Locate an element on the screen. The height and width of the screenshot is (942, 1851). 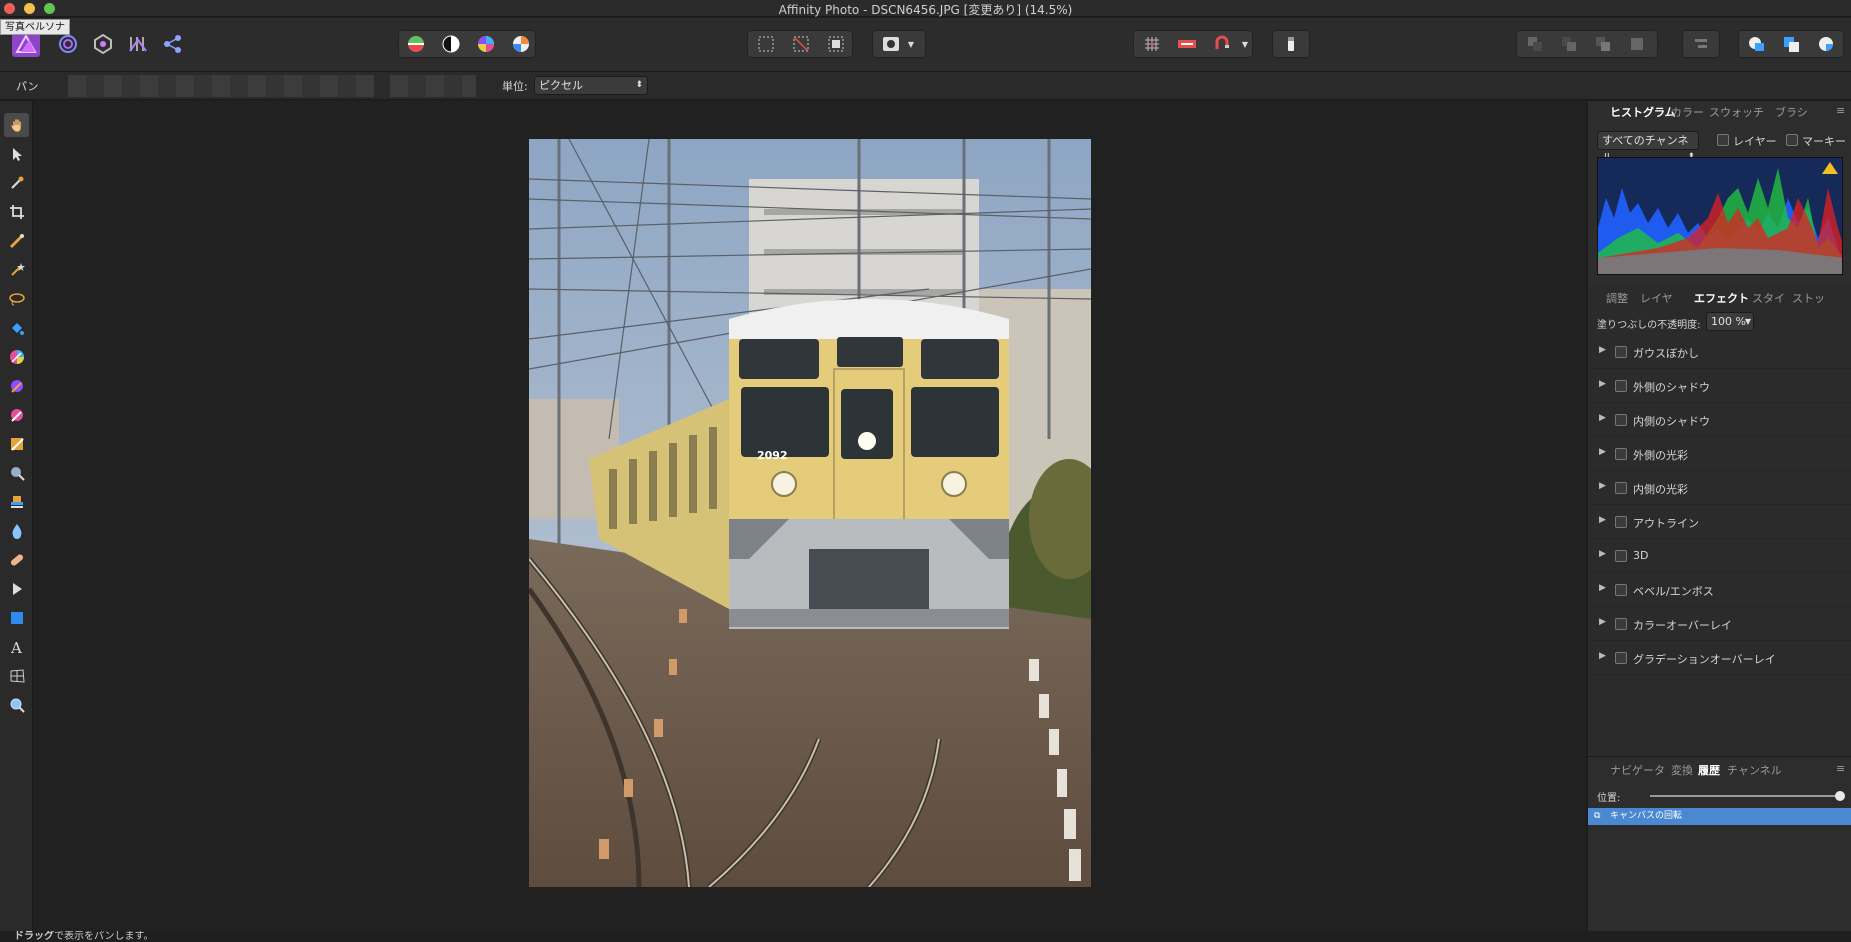
flood-select-tool-icon is located at coordinates (16, 270).